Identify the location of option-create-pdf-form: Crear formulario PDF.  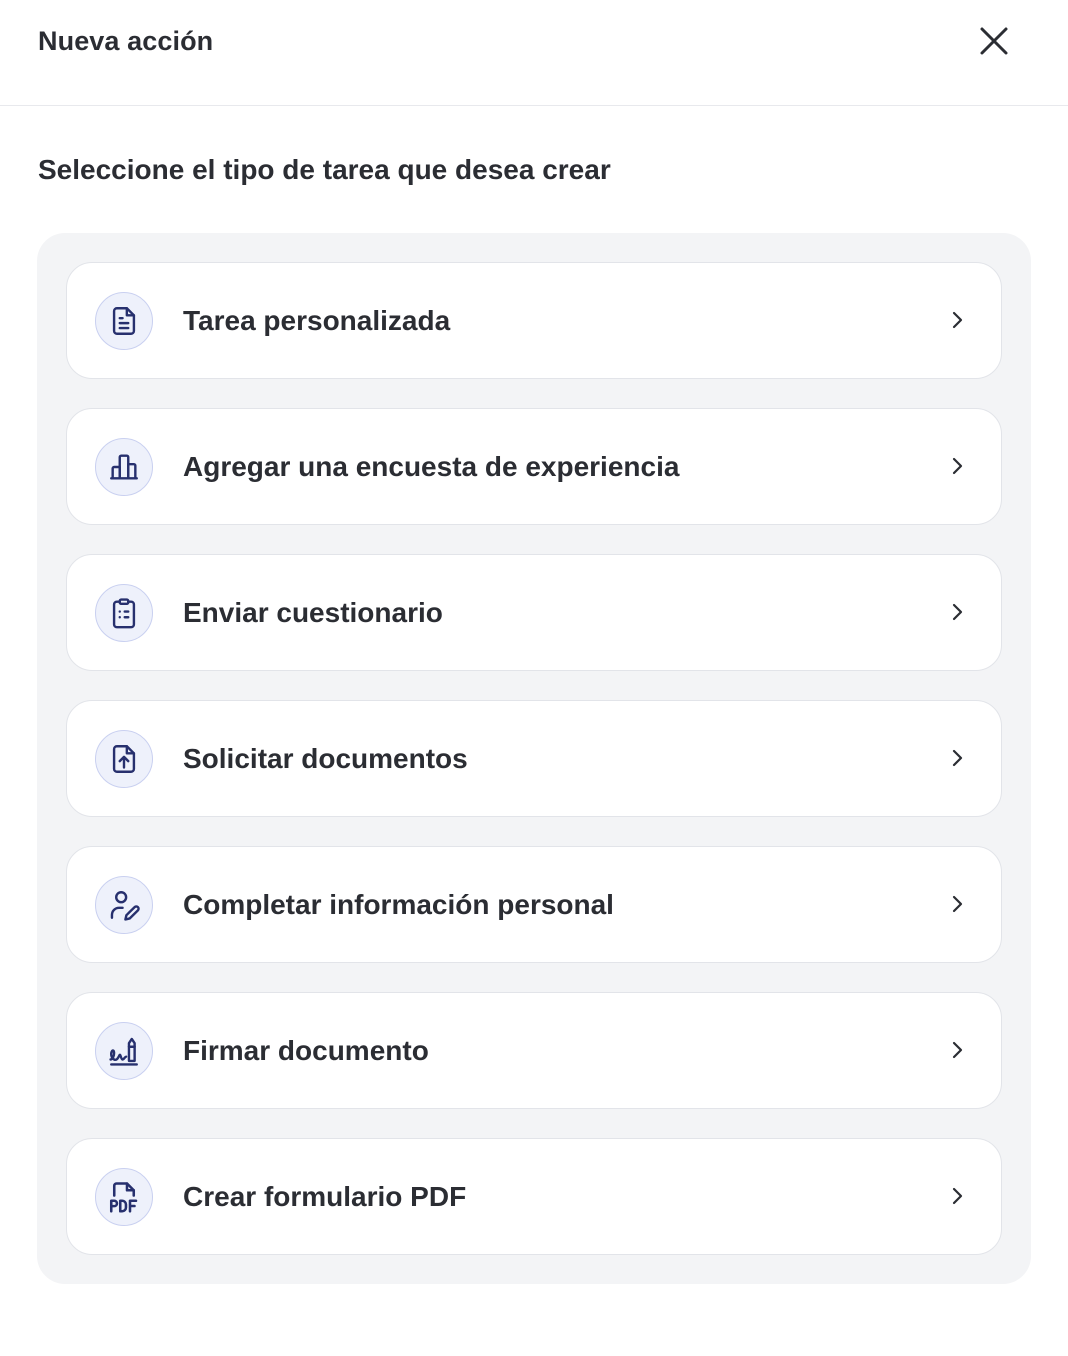
(534, 1196).